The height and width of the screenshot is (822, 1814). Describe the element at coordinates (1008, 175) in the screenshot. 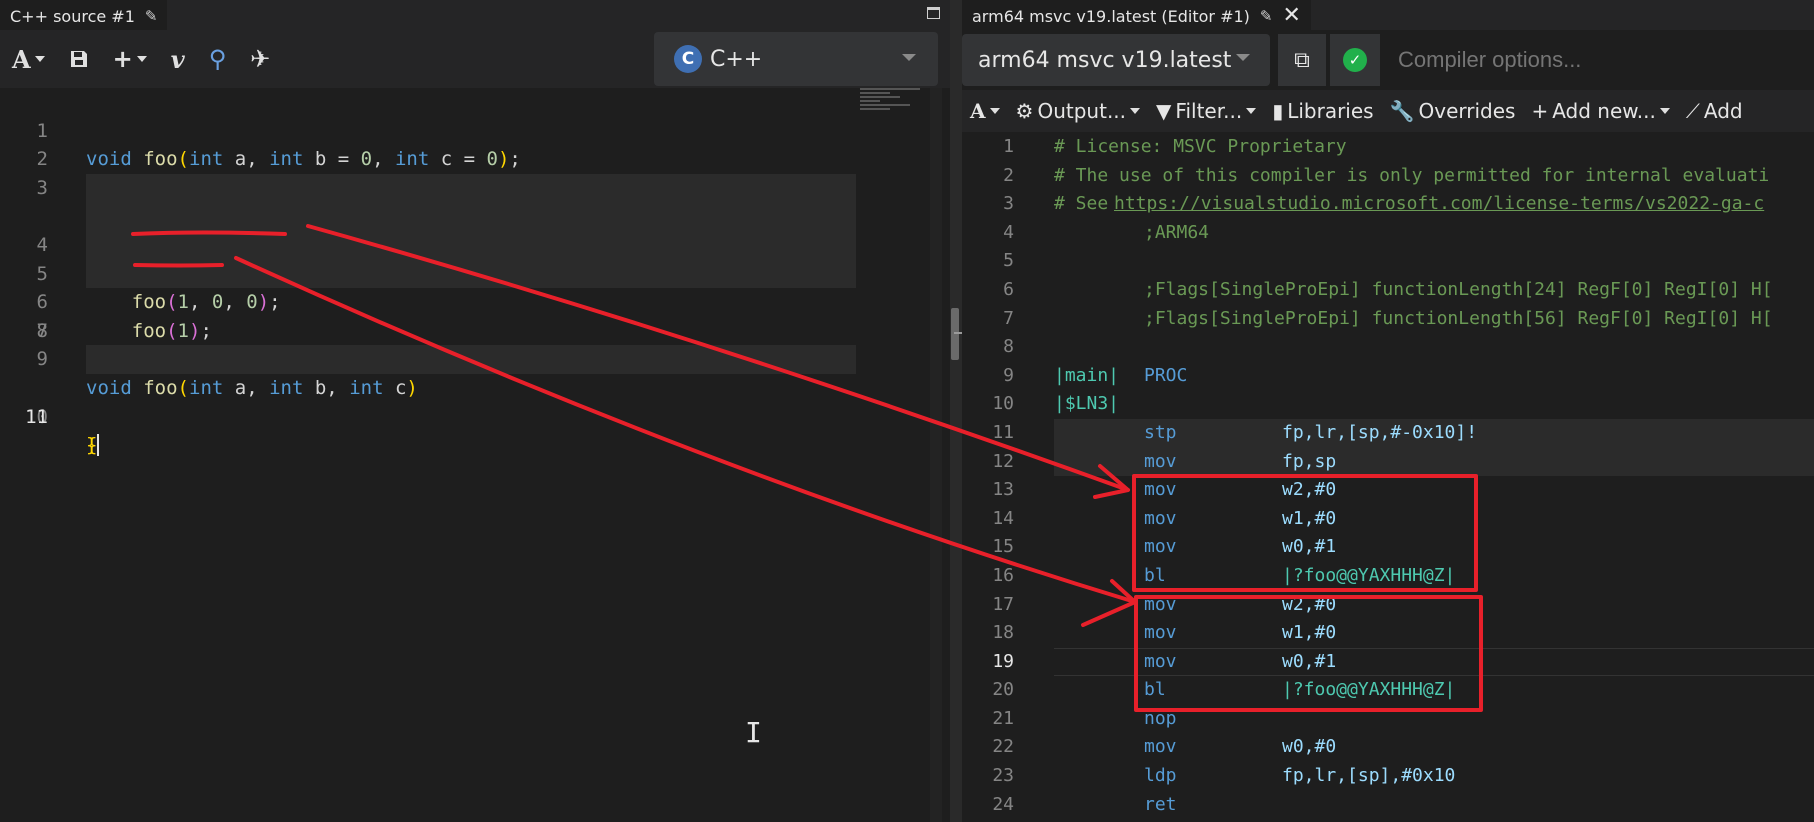

I see `line-number: 2` at that location.